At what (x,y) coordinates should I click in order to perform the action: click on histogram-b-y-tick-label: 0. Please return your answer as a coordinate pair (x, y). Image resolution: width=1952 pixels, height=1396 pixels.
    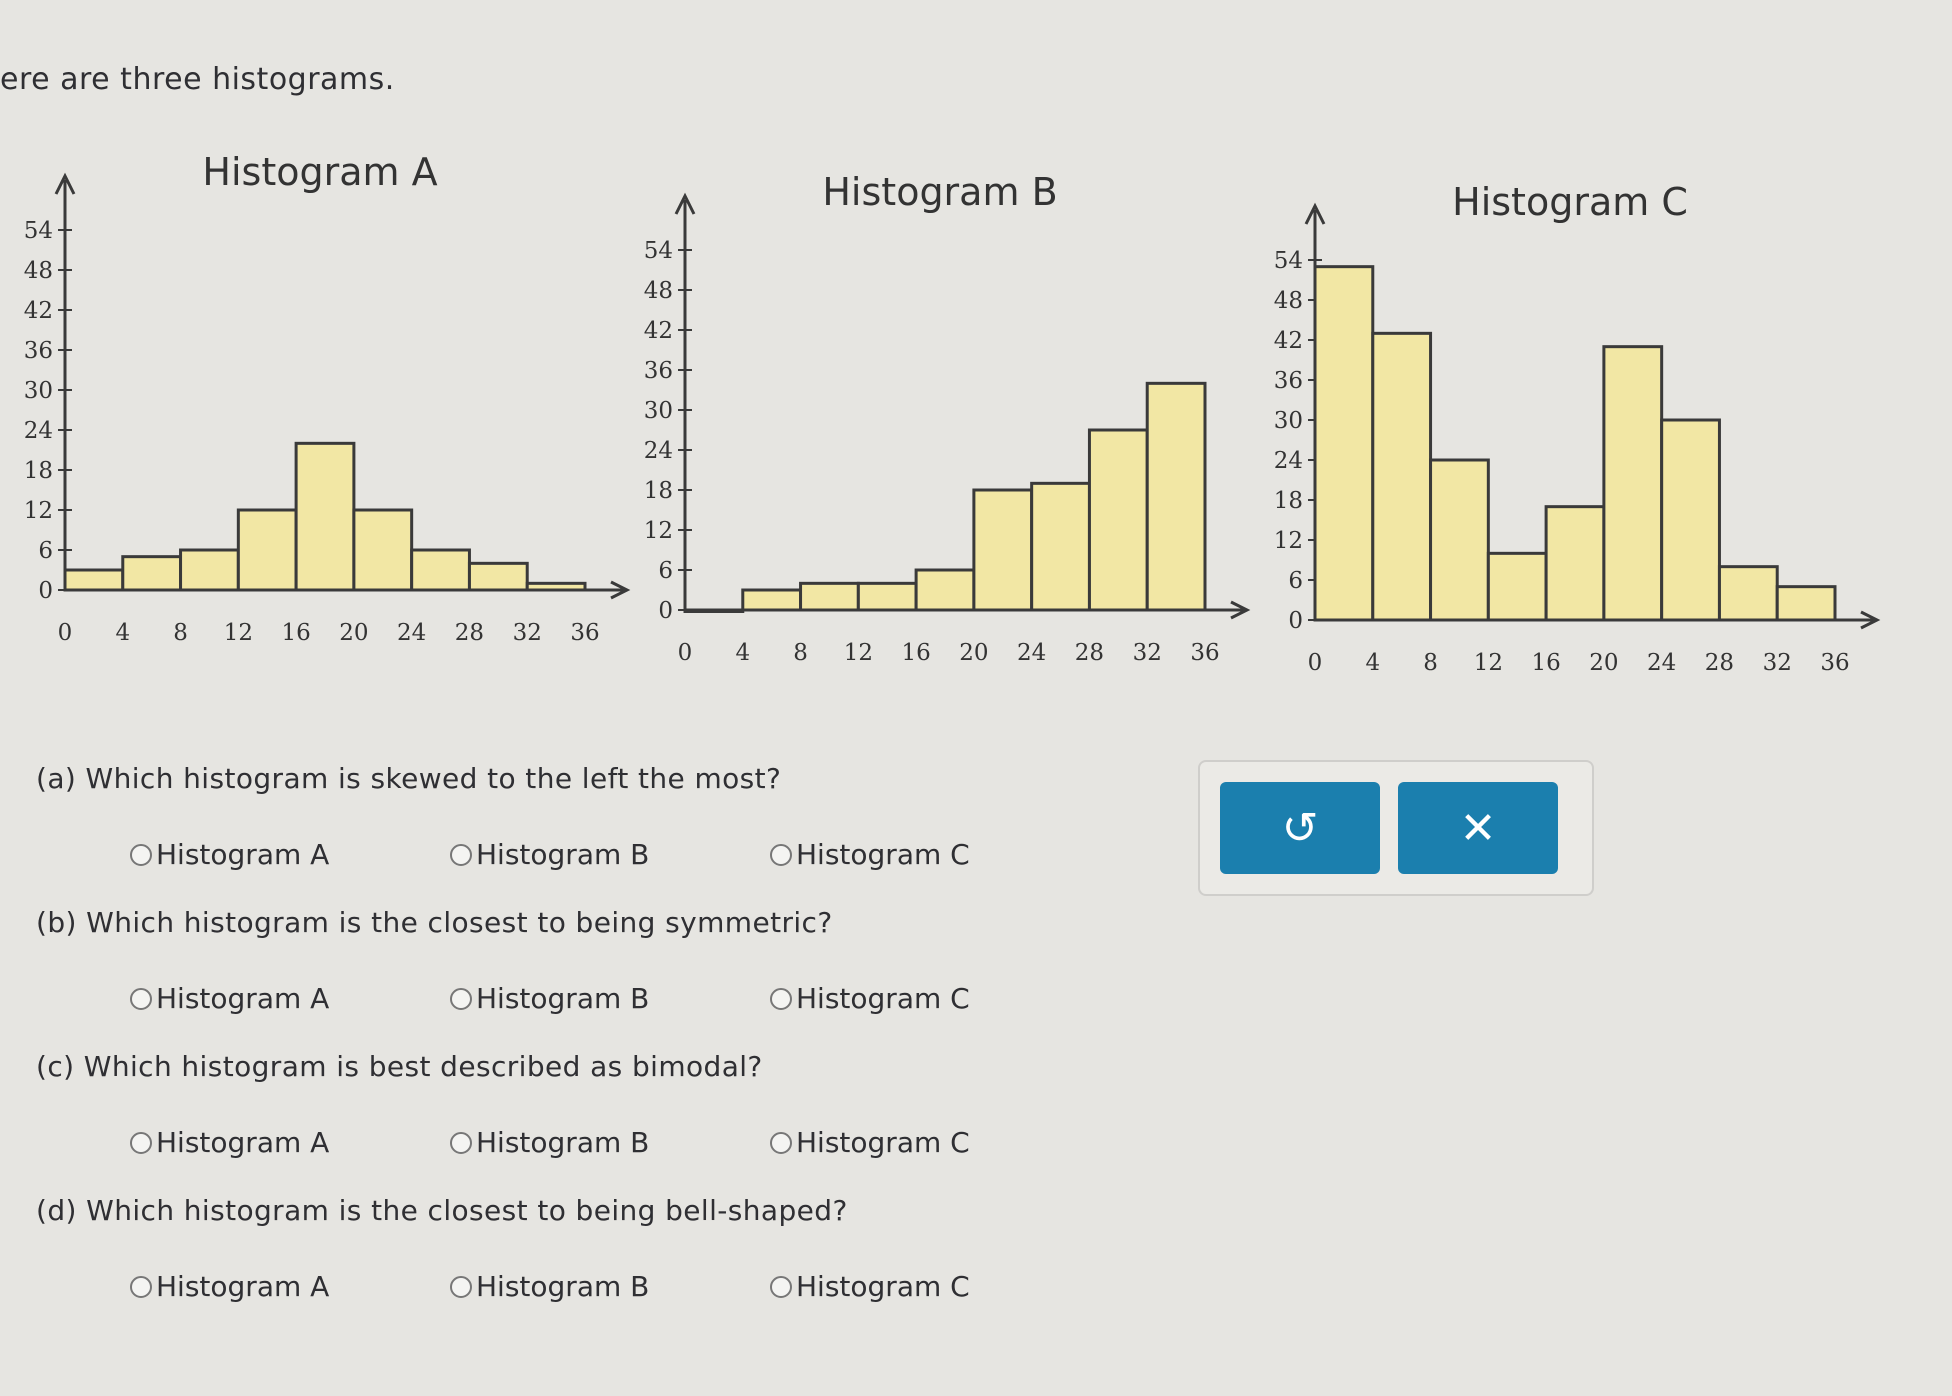
    Looking at the image, I should click on (665, 611).